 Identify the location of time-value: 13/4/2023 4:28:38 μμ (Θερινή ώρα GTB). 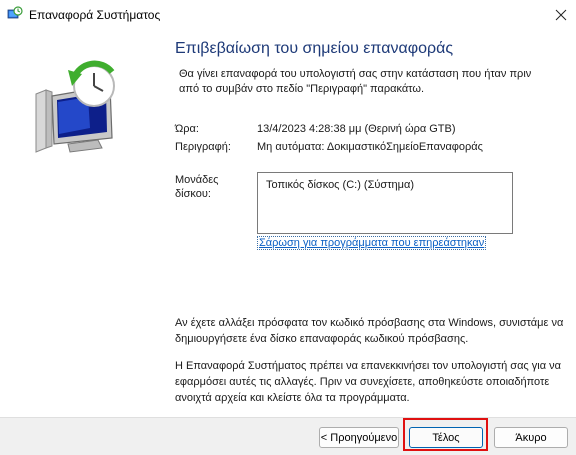
(356, 129).